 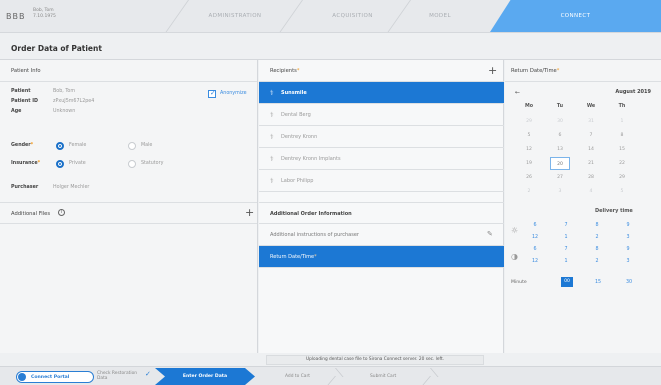 I want to click on minute-label: Minute, so click(x=519, y=282).